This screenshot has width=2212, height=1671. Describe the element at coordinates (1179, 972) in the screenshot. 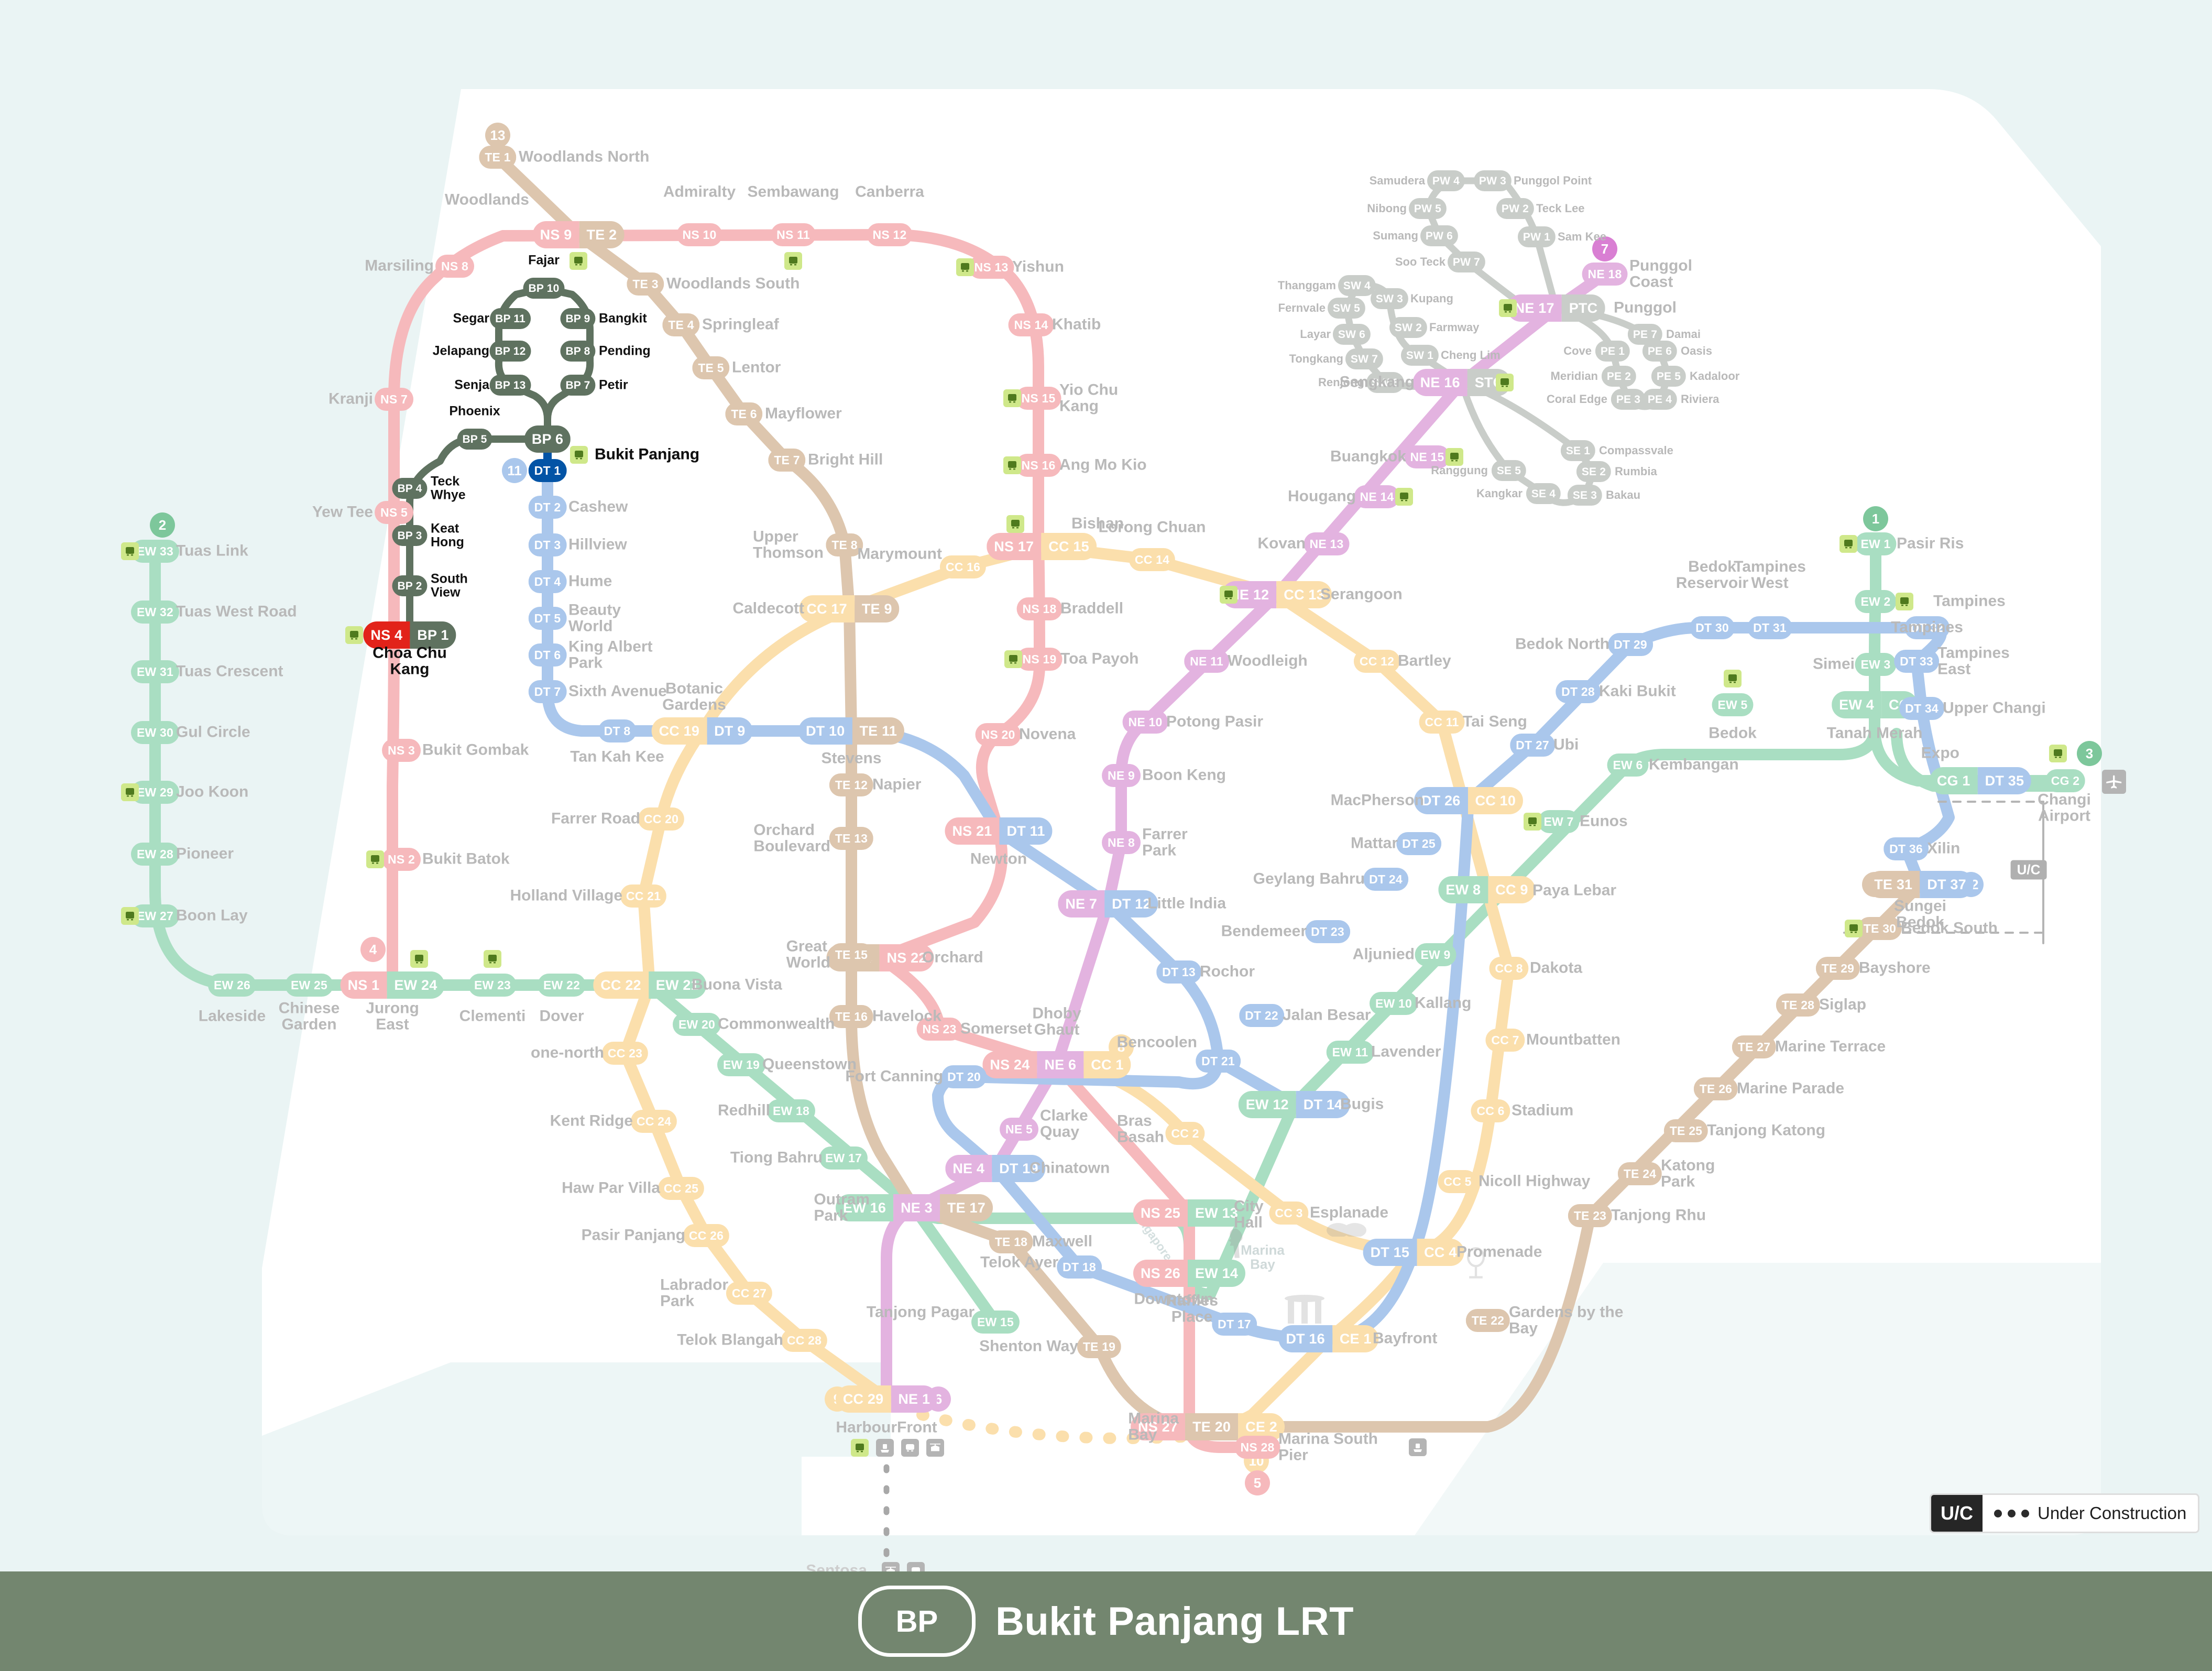

I see `station-chip-rochor: DT 13` at that location.